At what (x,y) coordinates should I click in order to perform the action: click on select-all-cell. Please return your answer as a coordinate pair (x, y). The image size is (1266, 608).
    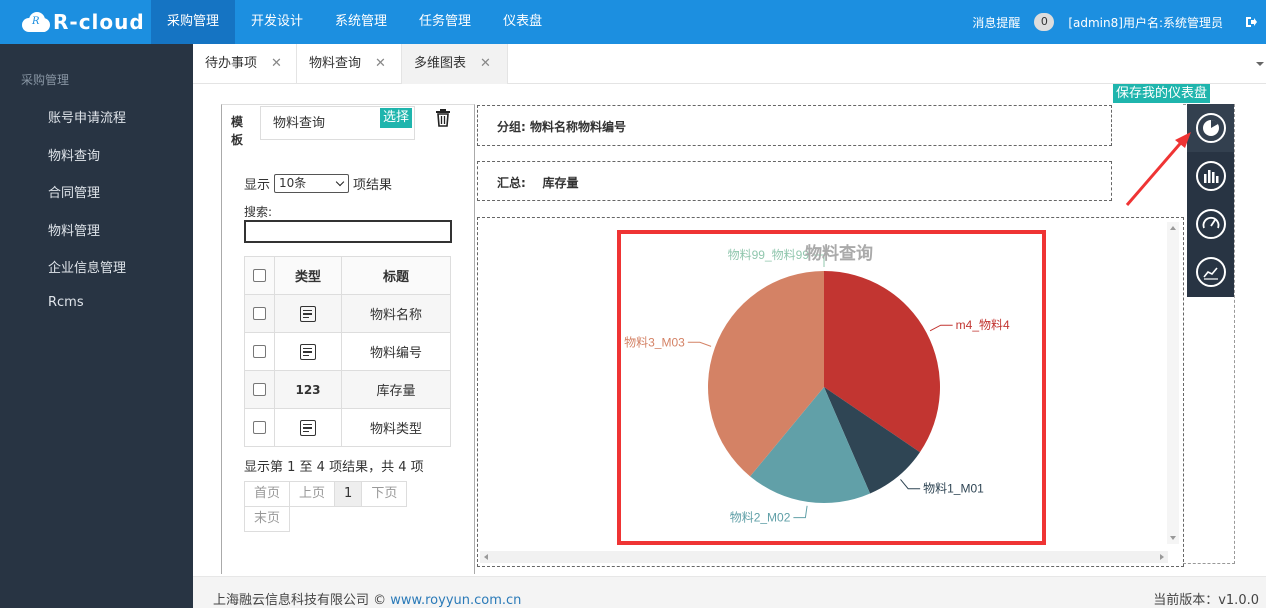
    Looking at the image, I should click on (259, 275).